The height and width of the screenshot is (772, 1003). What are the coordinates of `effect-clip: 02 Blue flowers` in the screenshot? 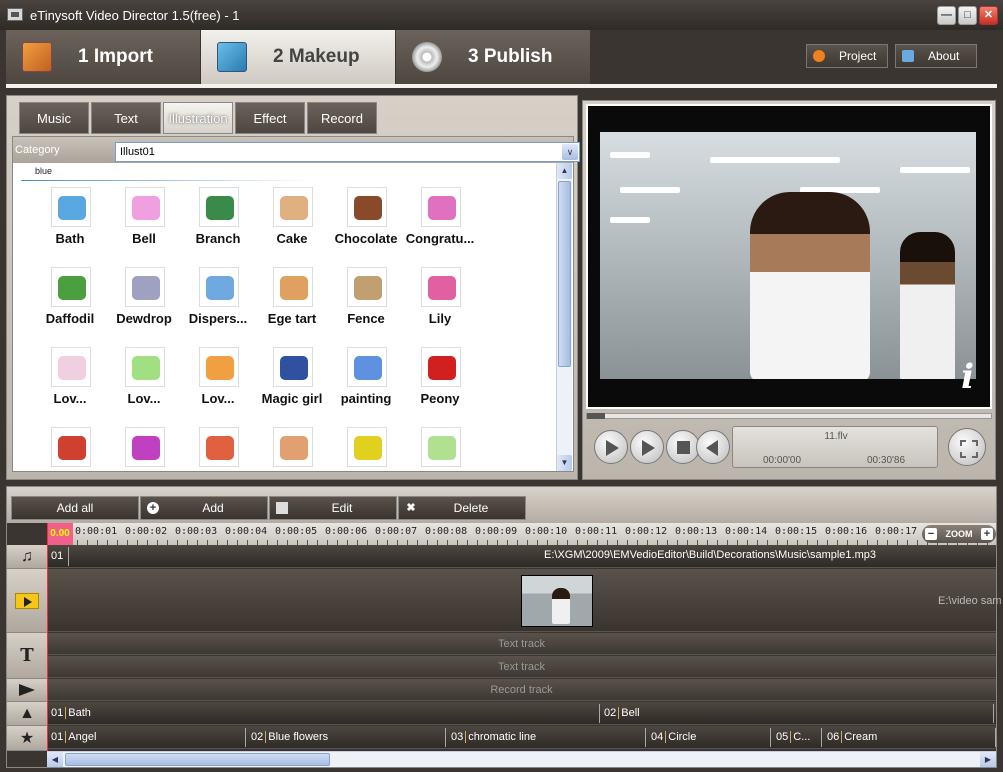 It's located at (346, 737).